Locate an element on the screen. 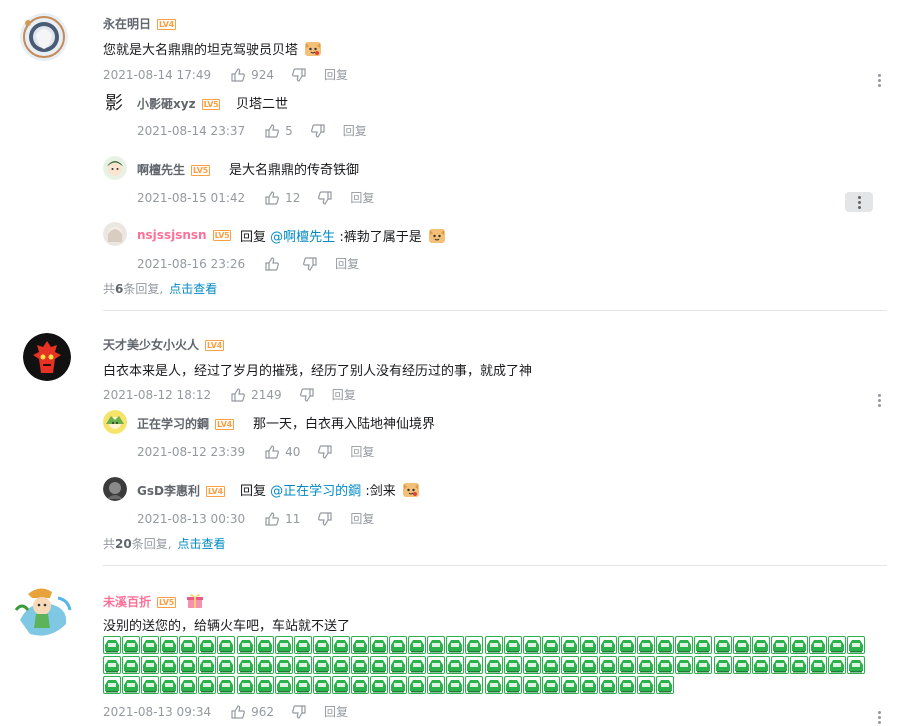 The width and height of the screenshot is (907, 726). reply-username: 小影砸xyz LV5 is located at coordinates (179, 103).